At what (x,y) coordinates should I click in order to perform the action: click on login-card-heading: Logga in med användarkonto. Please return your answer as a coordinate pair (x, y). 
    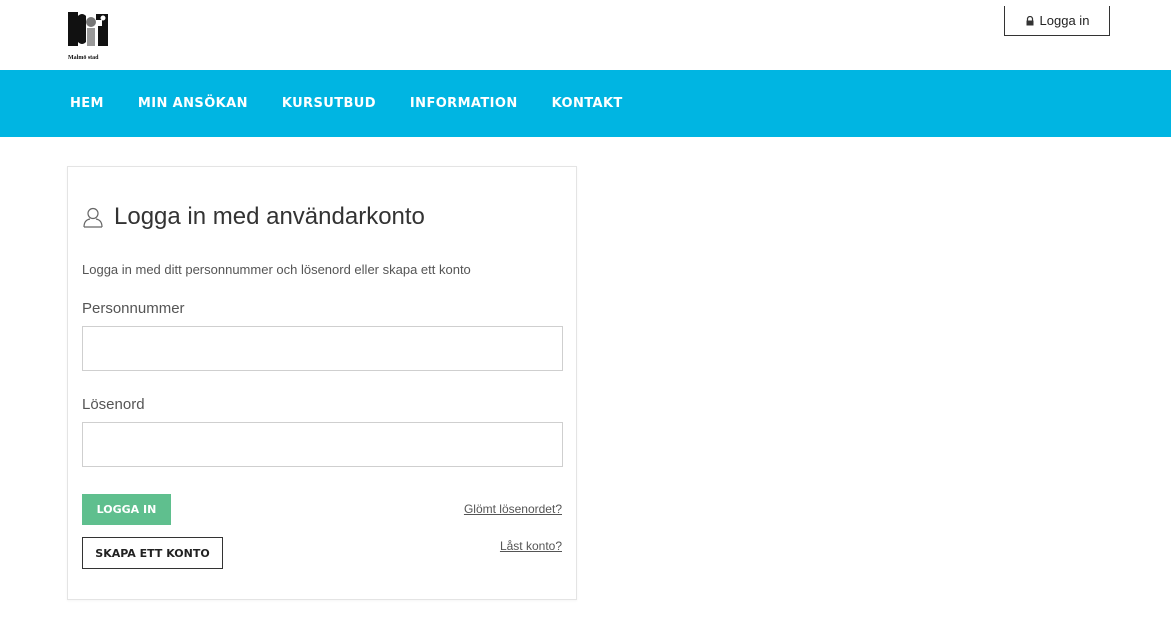
    Looking at the image, I should click on (253, 217).